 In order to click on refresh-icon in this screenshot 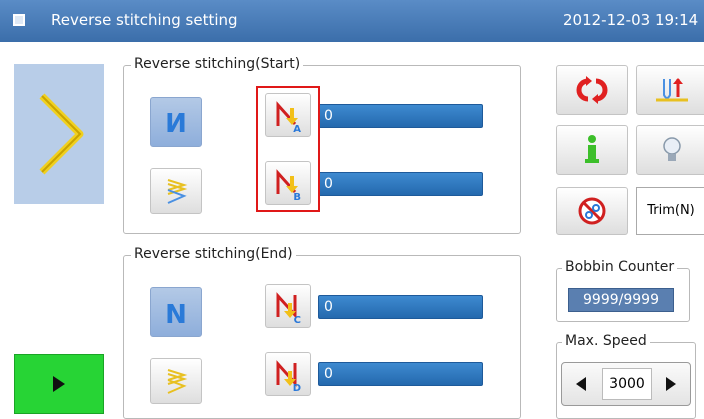, I will do `click(592, 90)`.